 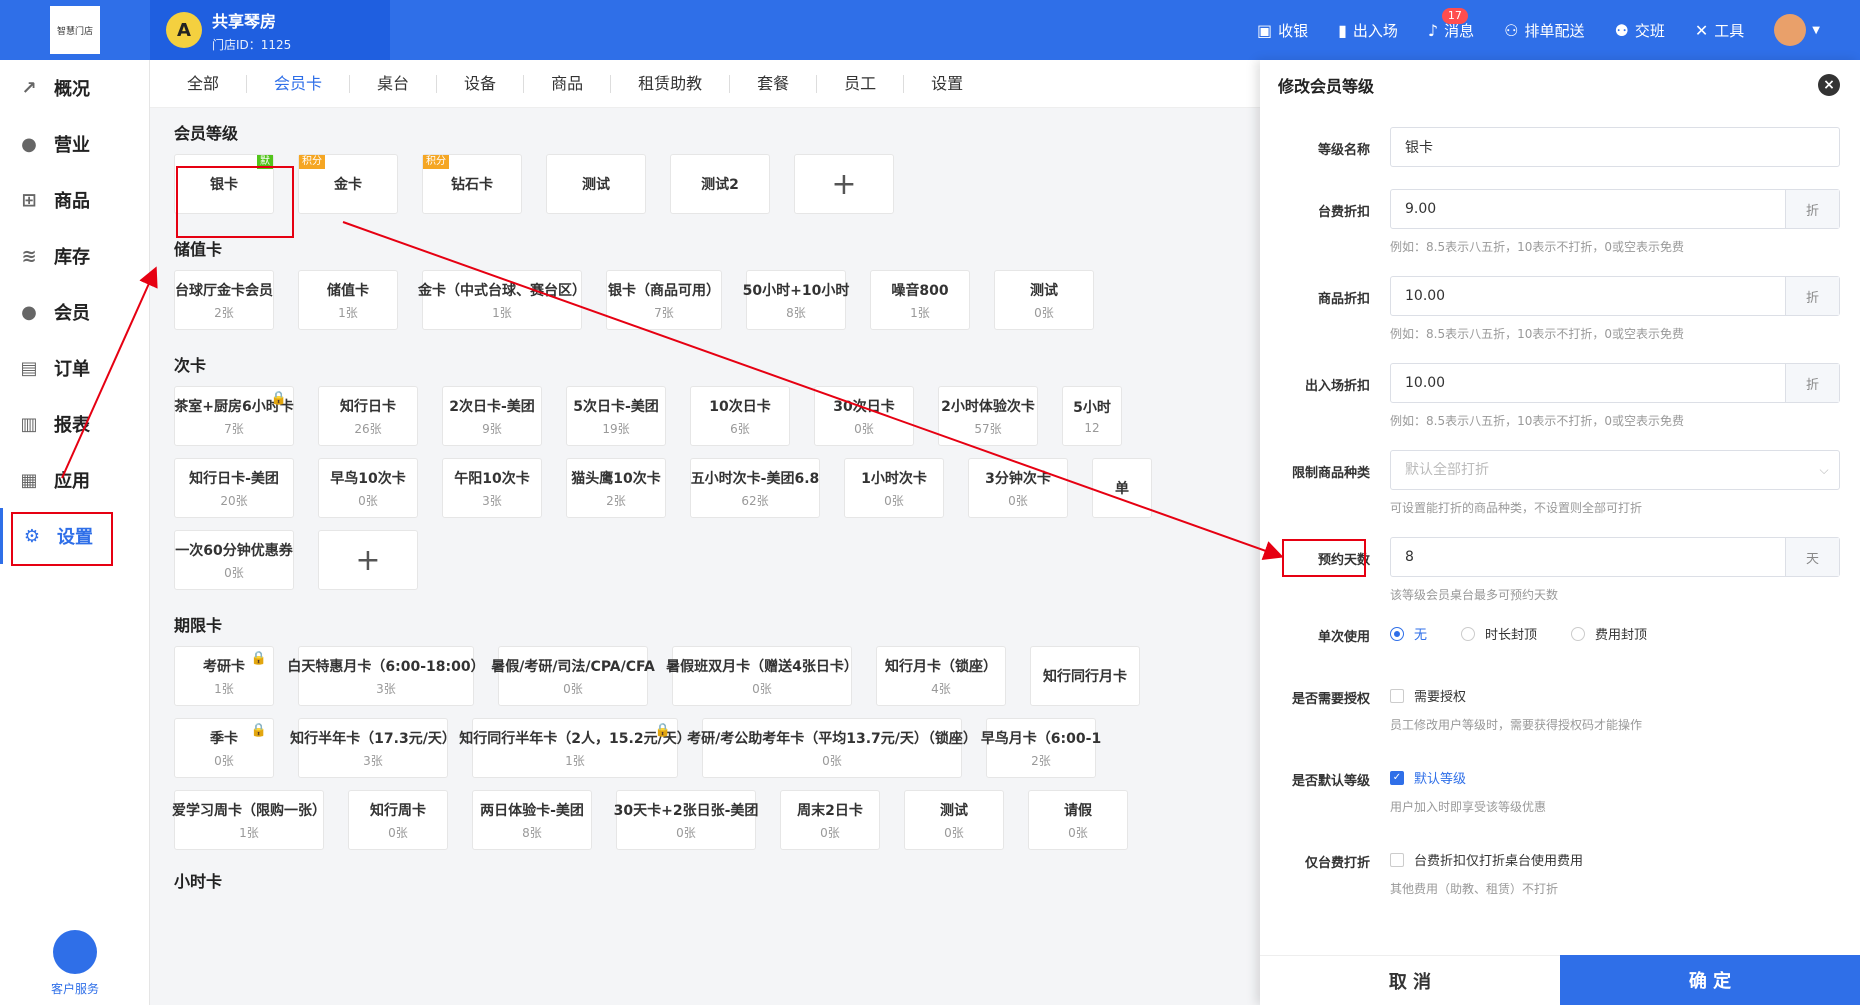 I want to click on count-card: 2次日卡-美团 9张, so click(x=492, y=416).